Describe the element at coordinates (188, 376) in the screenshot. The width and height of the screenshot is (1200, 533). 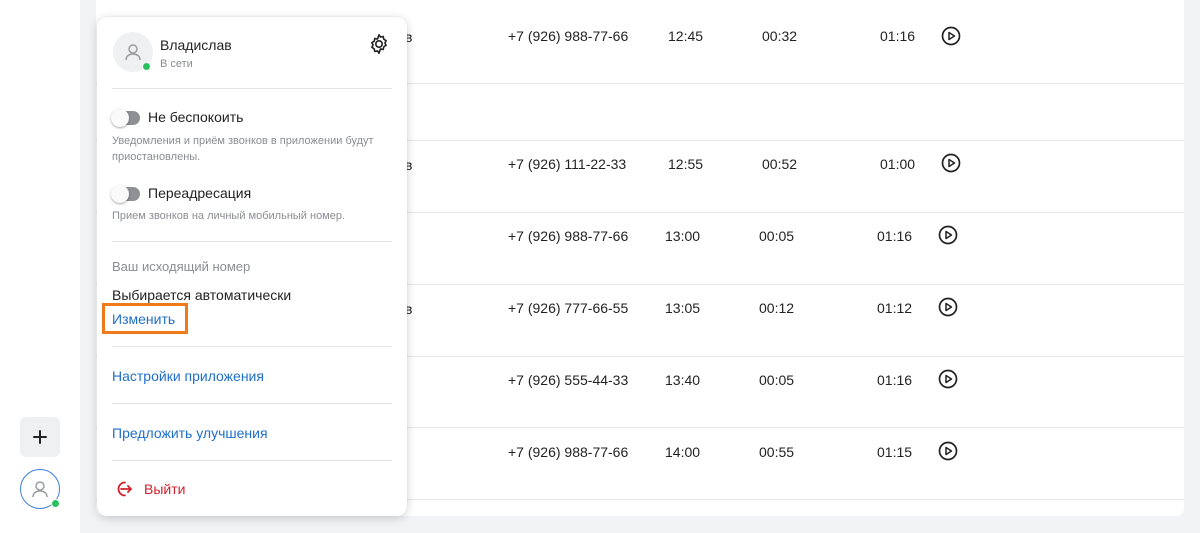
I see `app-settings-link: Настройки приложения` at that location.